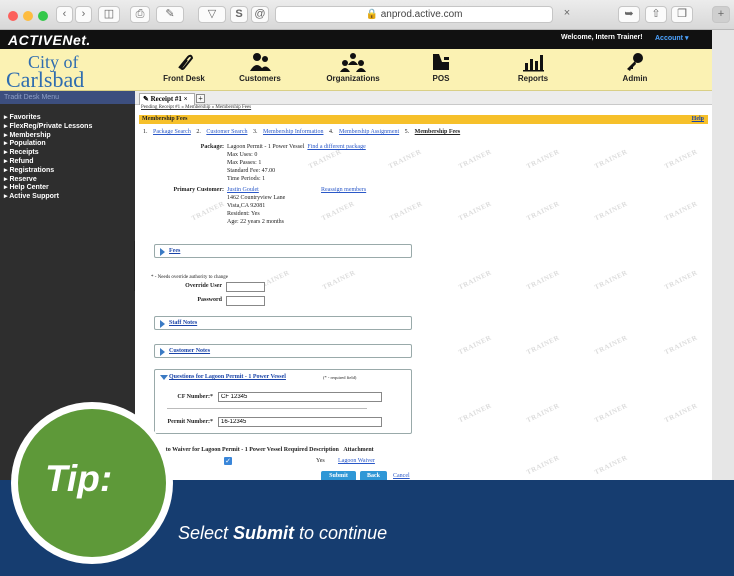  I want to click on cf-number-input, so click(300, 397).